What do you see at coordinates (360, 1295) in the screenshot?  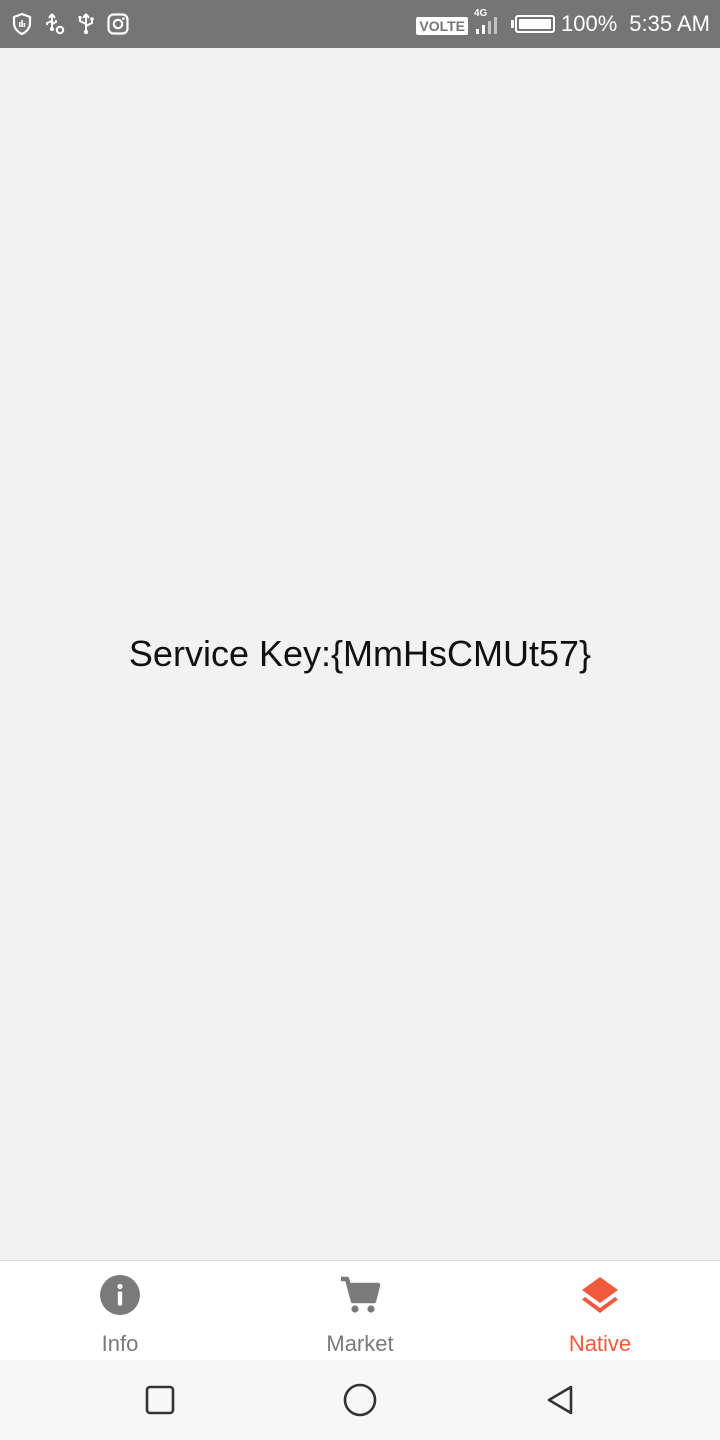 I see `cart-icon` at bounding box center [360, 1295].